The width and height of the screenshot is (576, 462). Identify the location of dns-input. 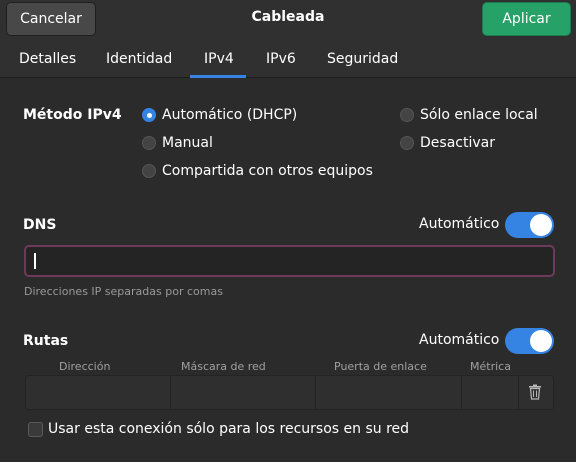
(289, 261).